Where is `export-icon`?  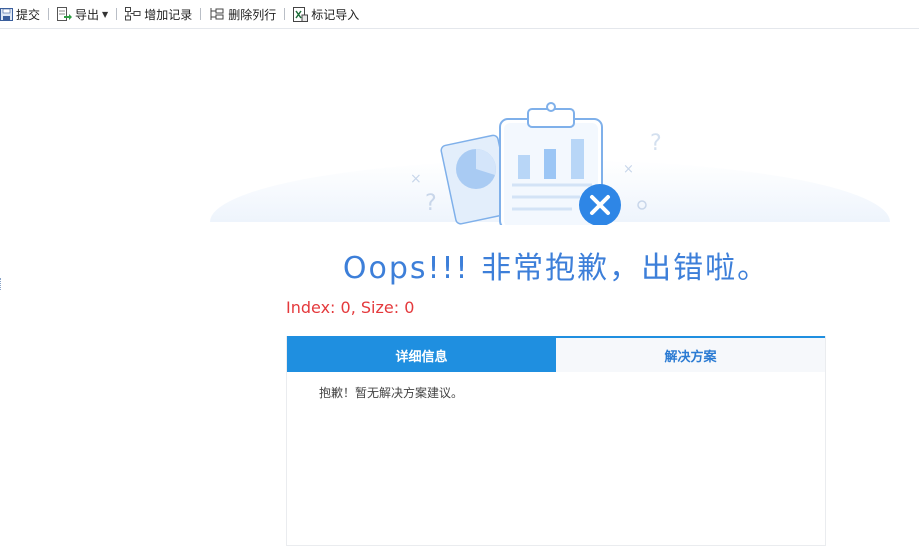
export-icon is located at coordinates (65, 14).